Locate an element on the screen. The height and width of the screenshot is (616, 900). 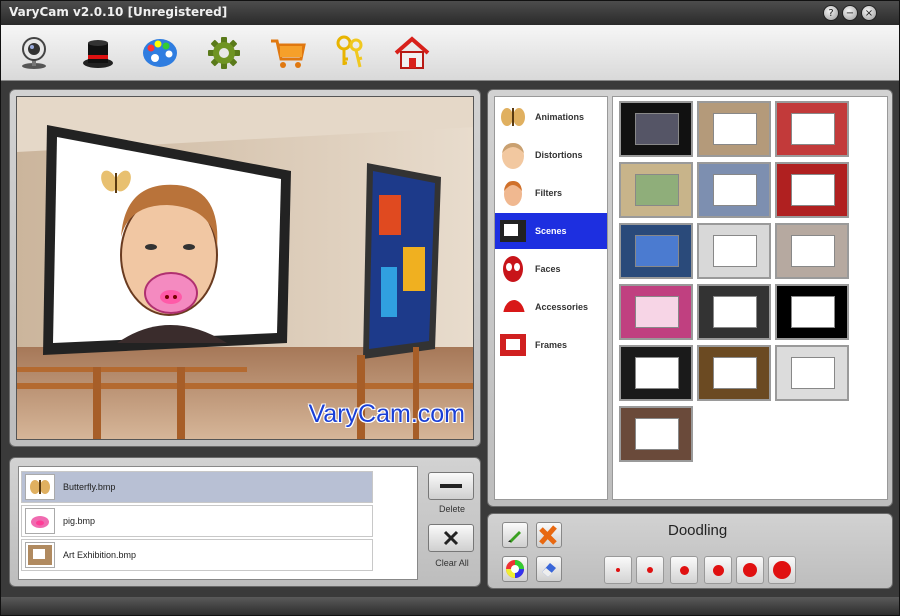
category-item-accessories: Accessories is located at coordinates (551, 307).